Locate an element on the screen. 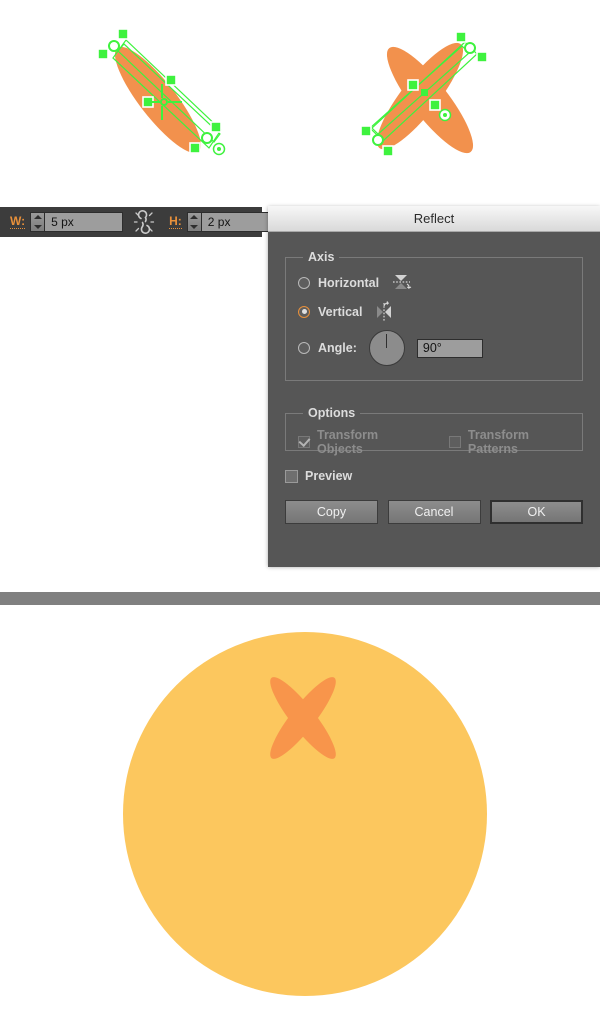  right-artwork-reflected-pair is located at coordinates (437, 100).